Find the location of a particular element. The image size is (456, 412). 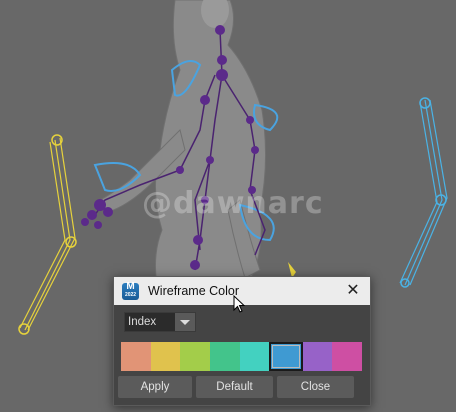

default-button: Default is located at coordinates (234, 387).